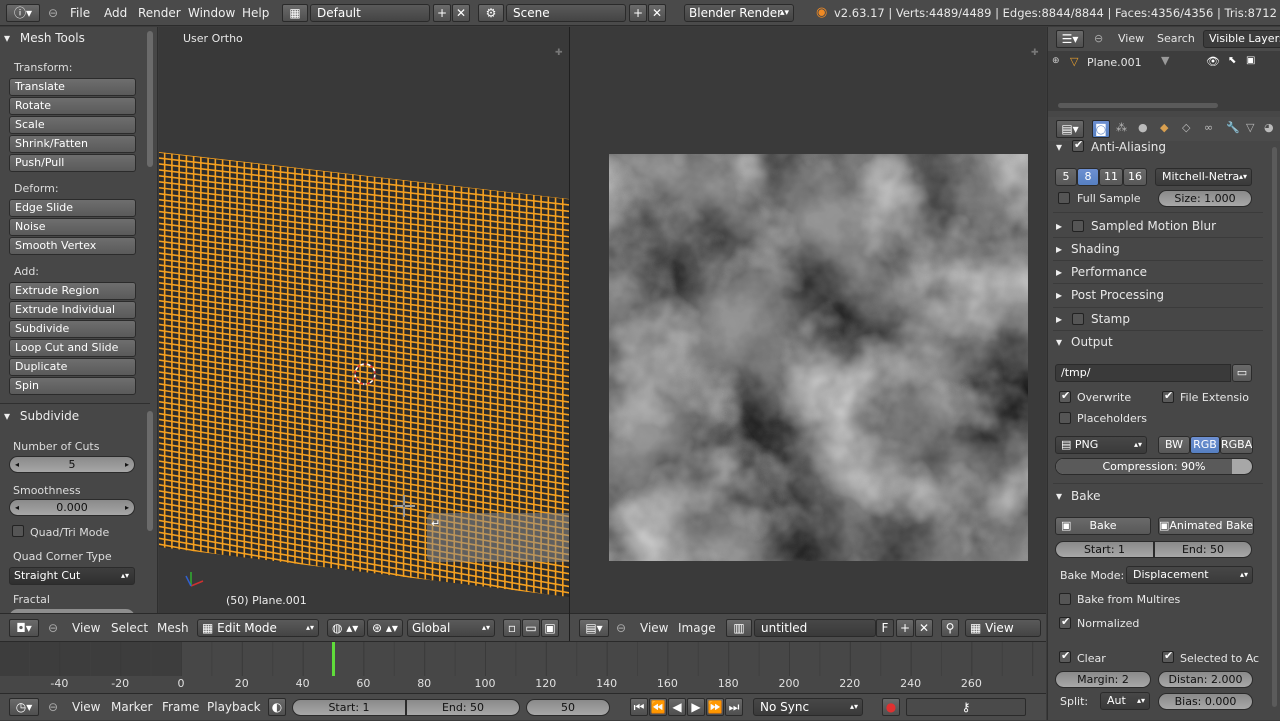 The width and height of the screenshot is (1280, 721). What do you see at coordinates (1003, 628) in the screenshot?
I see `view-mode-select: ▦ View` at bounding box center [1003, 628].